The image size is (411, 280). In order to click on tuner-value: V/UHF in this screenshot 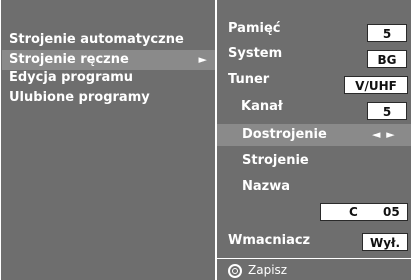, I will do `click(376, 85)`.